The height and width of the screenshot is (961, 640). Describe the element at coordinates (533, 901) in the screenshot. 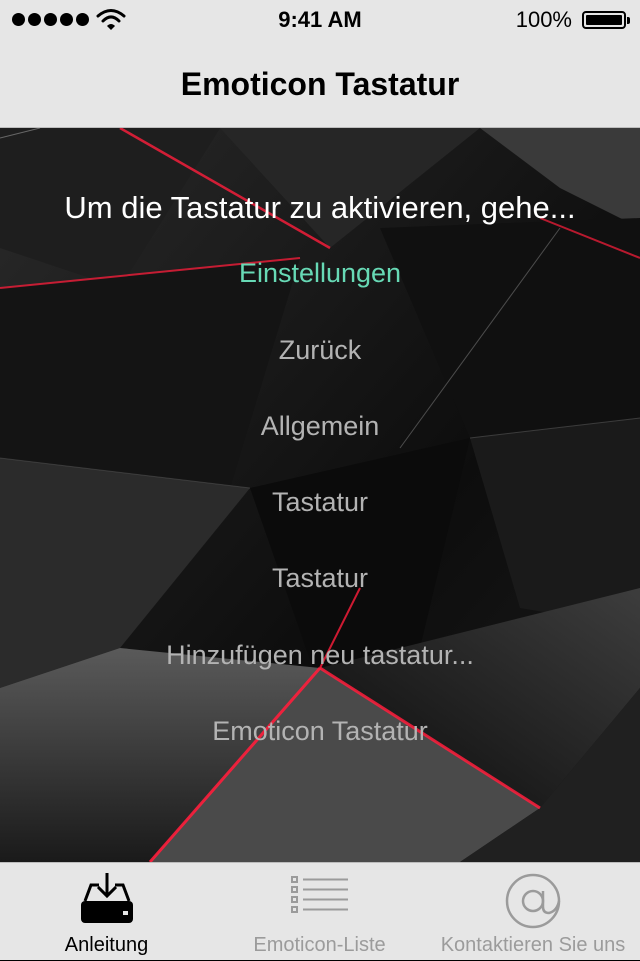

I see `at-sign-icon` at that location.